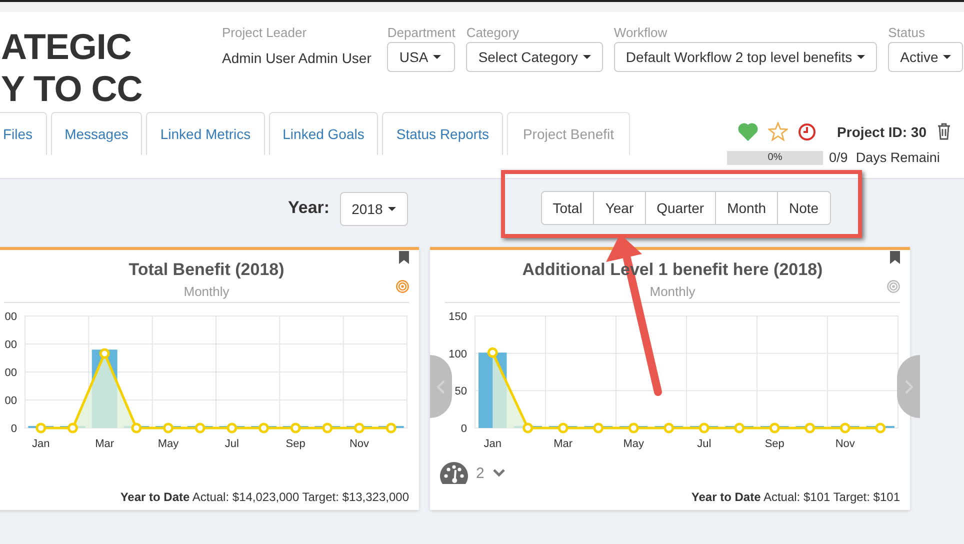 The width and height of the screenshot is (964, 544). What do you see at coordinates (206, 270) in the screenshot?
I see `chart-title: Total Benefit (2018)` at bounding box center [206, 270].